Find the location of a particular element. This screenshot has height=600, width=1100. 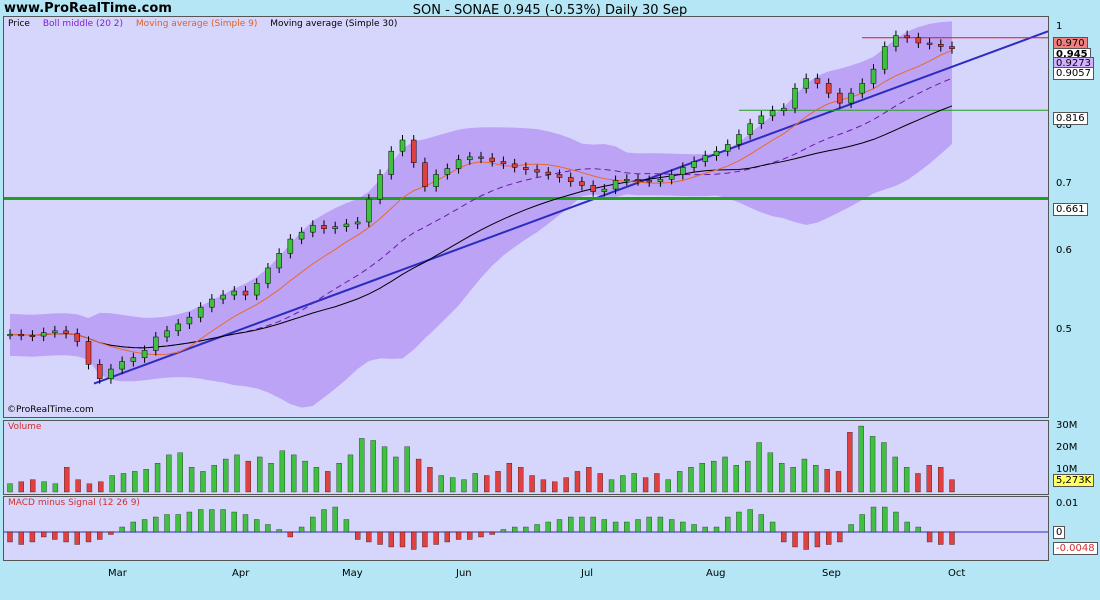

vol-tick-30m: 30M is located at coordinates (1067, 425).